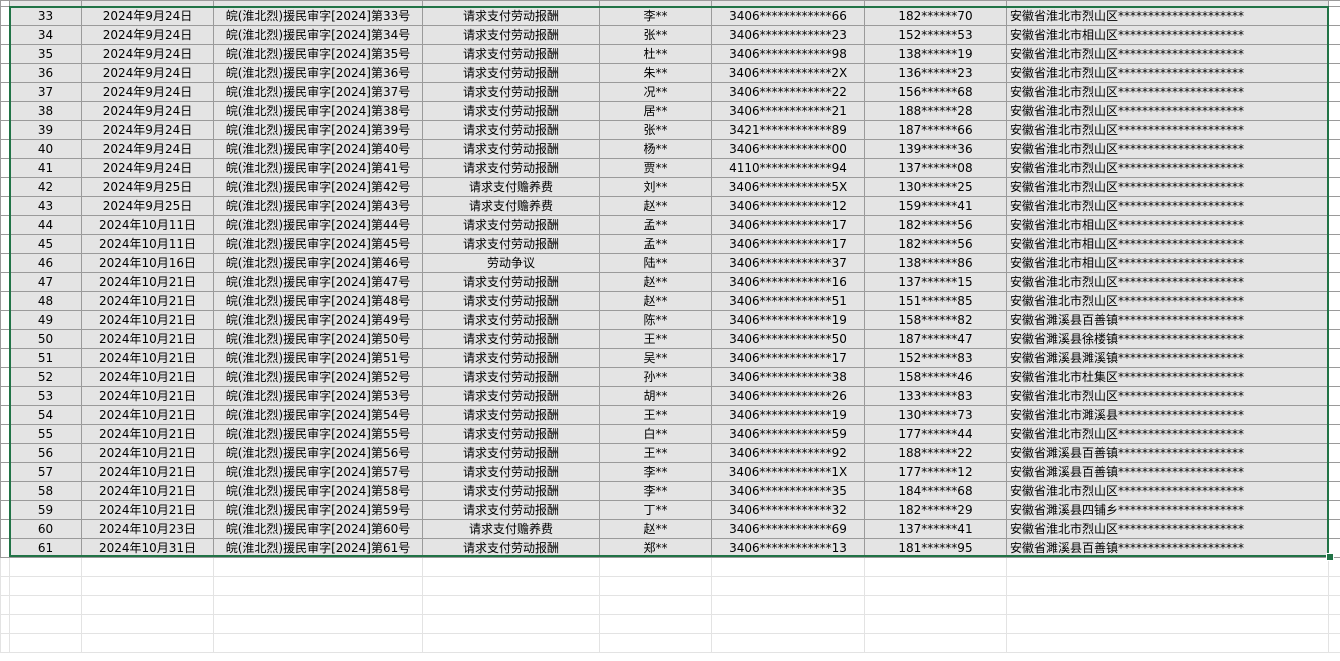  Describe the element at coordinates (45, 225) in the screenshot. I see `cell-index: 44` at that location.